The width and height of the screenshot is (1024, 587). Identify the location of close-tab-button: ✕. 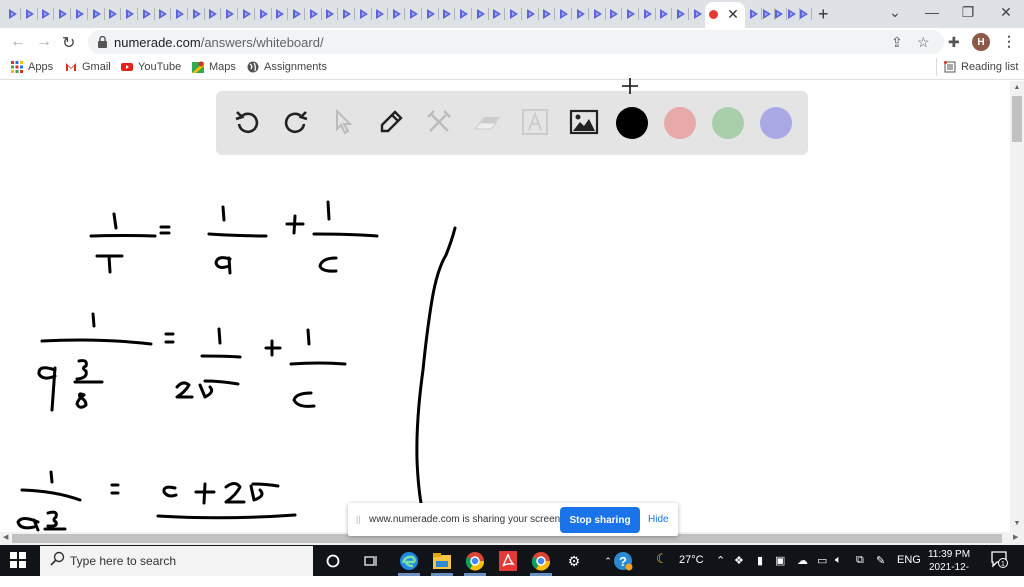
(733, 14).